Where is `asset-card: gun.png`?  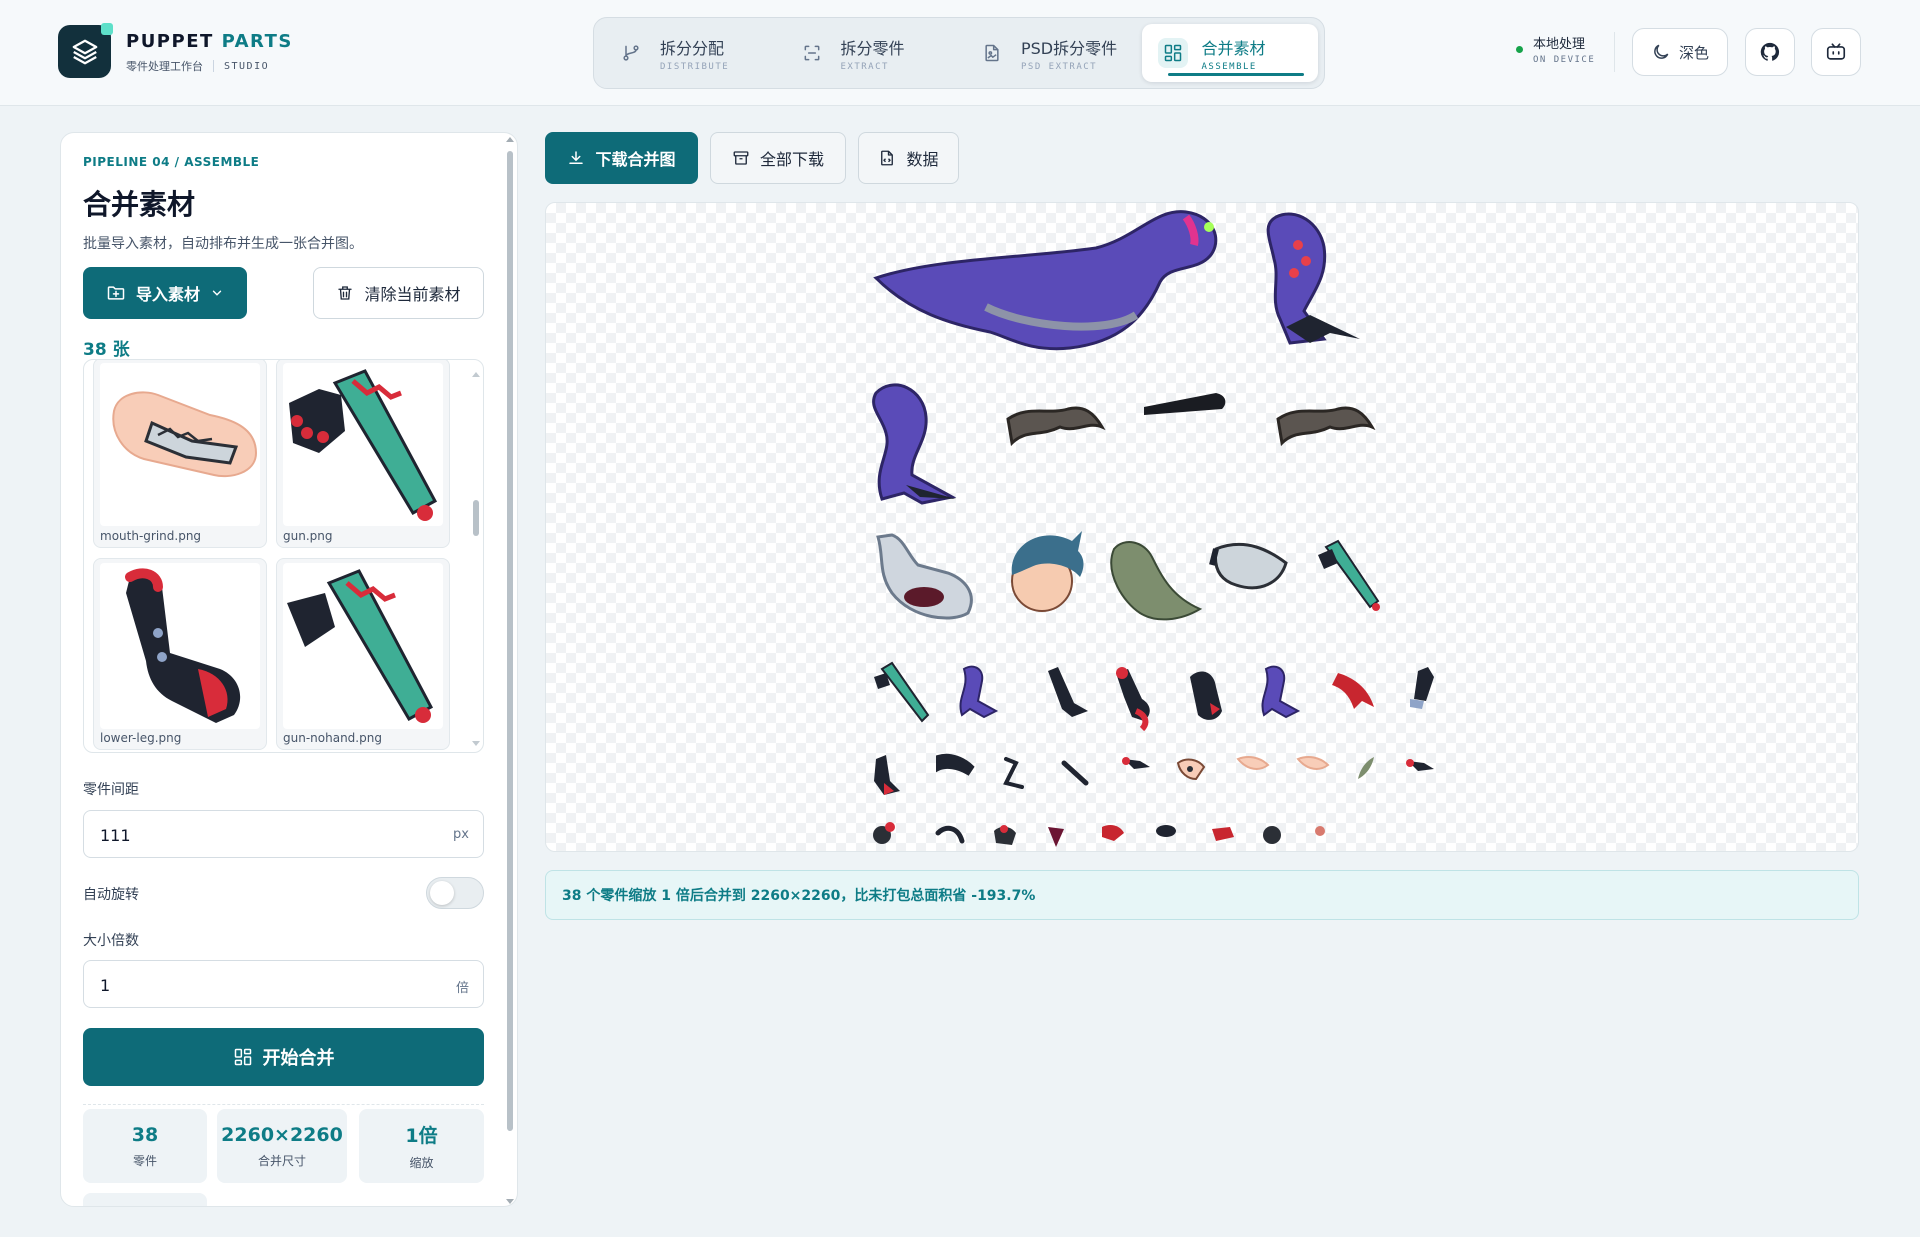
asset-card: gun.png is located at coordinates (363, 454).